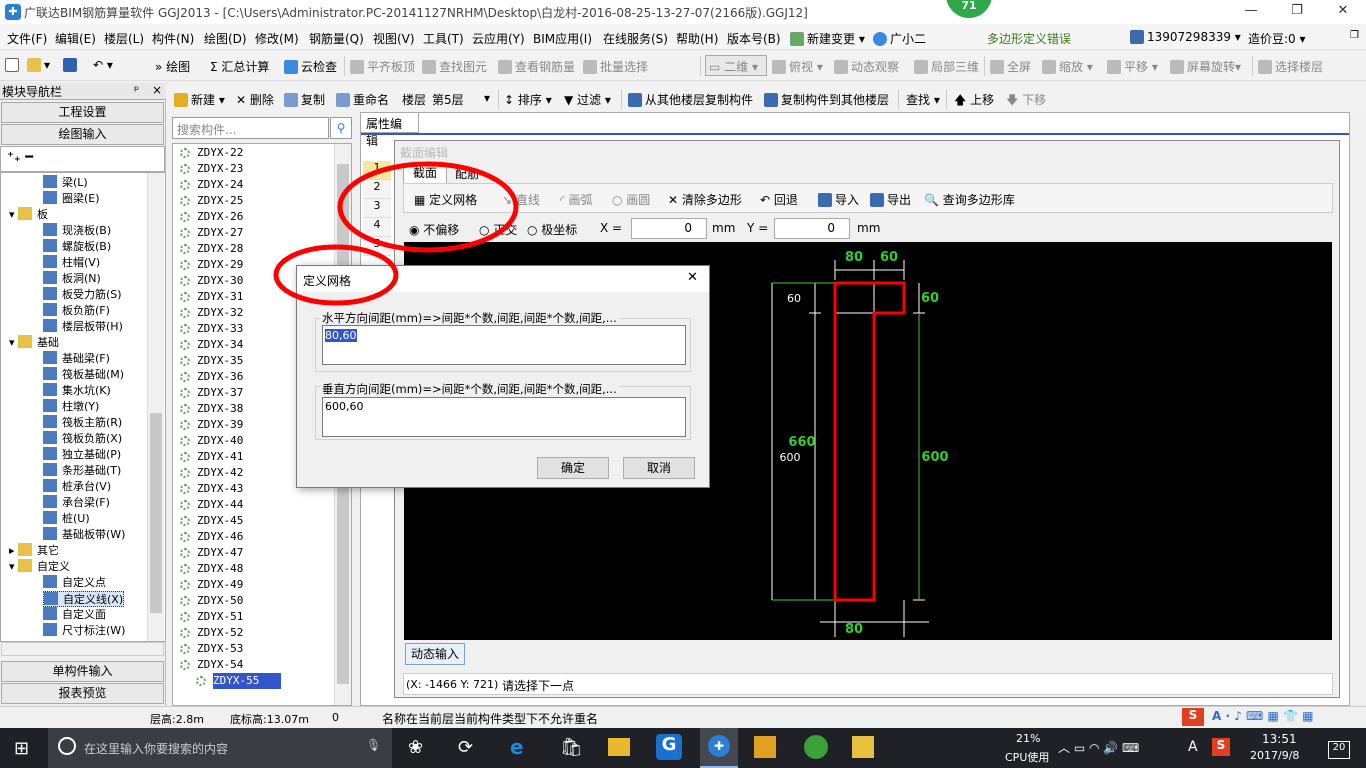 Image resolution: width=1366 pixels, height=768 pixels. Describe the element at coordinates (1205, 66) in the screenshot. I see `rotate-screen-button: 屏幕旋转▾` at that location.